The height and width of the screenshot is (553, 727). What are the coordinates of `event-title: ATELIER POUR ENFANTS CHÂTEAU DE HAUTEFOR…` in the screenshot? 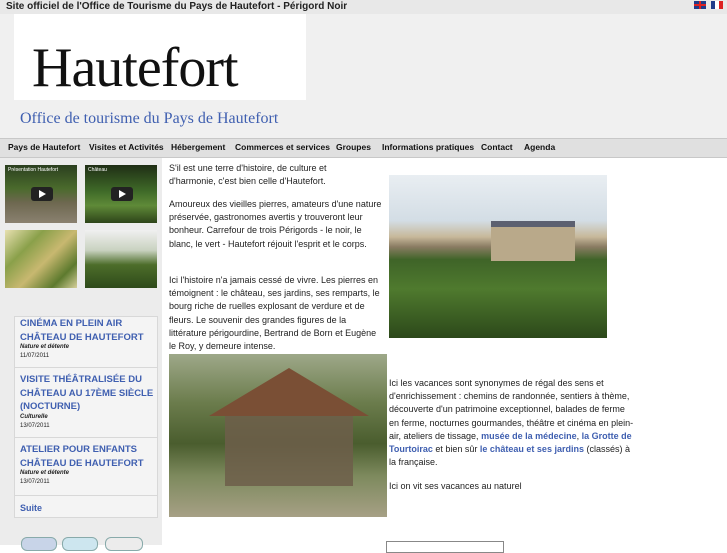 It's located at (89, 456).